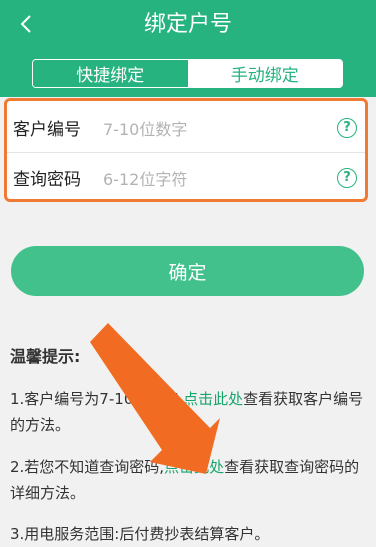 Image resolution: width=376 pixels, height=547 pixels. Describe the element at coordinates (45, 356) in the screenshot. I see `tips-title: 温馨提示:` at that location.